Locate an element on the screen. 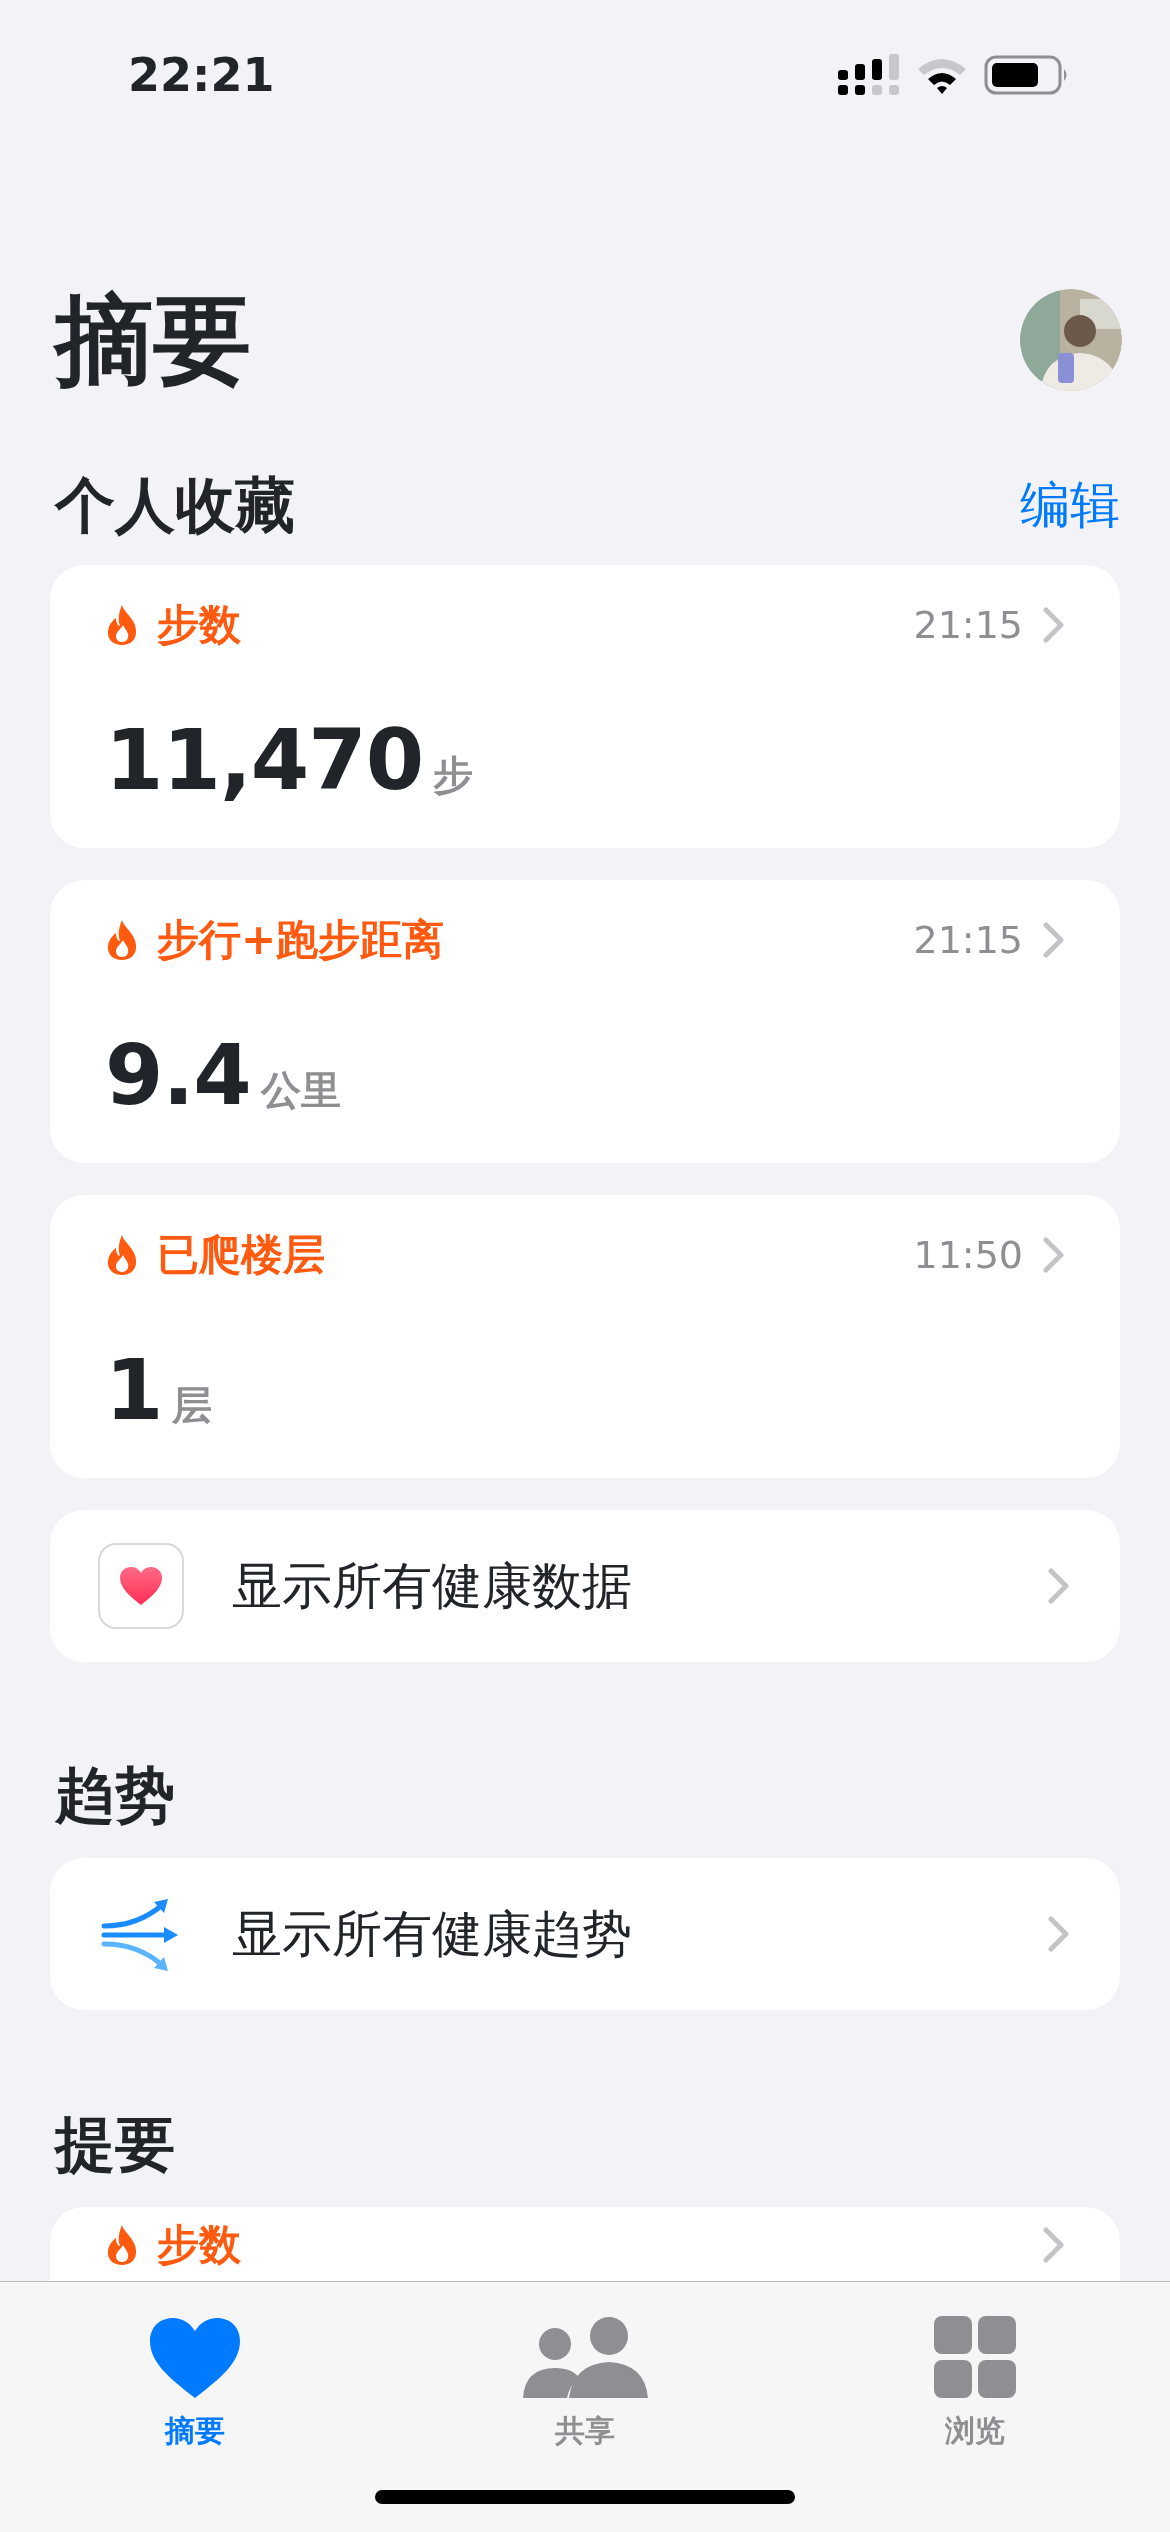  section-heading: 个人收藏 is located at coordinates (175, 505).